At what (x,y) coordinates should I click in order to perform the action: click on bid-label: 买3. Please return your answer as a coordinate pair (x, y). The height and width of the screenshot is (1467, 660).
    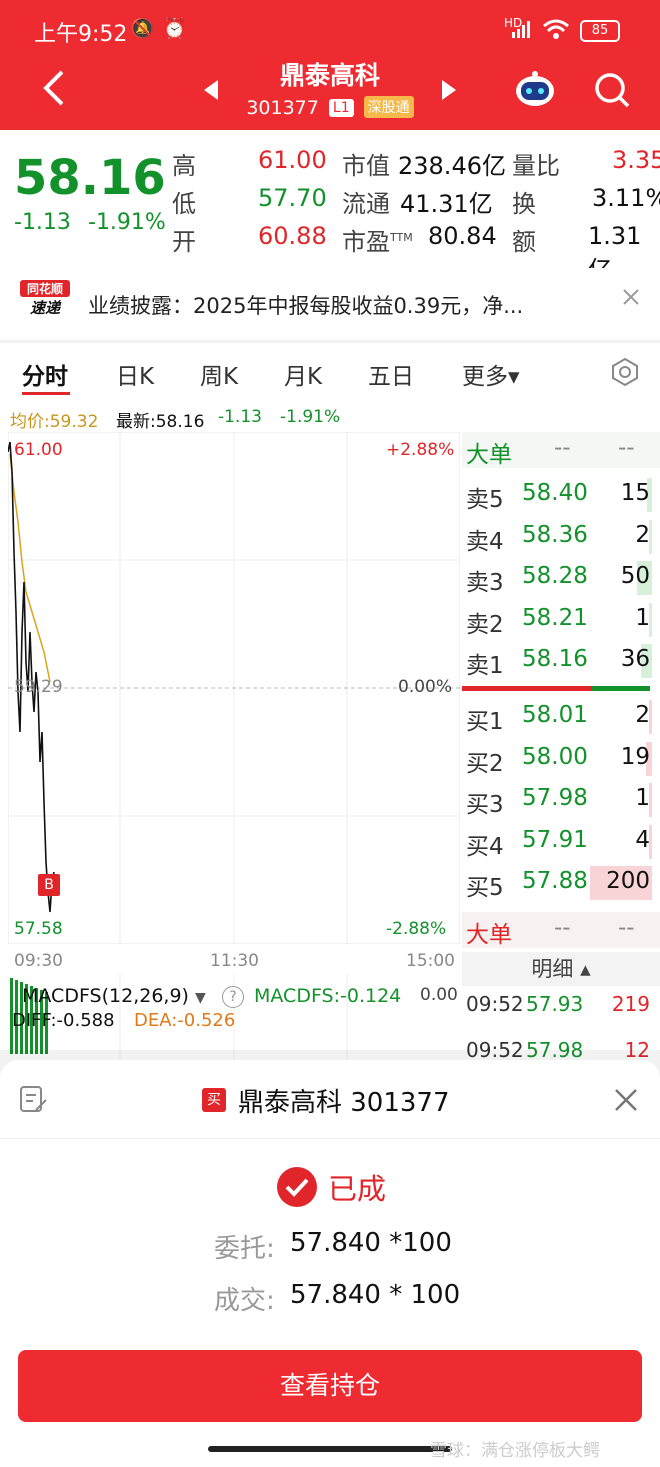
    Looking at the image, I should click on (485, 805).